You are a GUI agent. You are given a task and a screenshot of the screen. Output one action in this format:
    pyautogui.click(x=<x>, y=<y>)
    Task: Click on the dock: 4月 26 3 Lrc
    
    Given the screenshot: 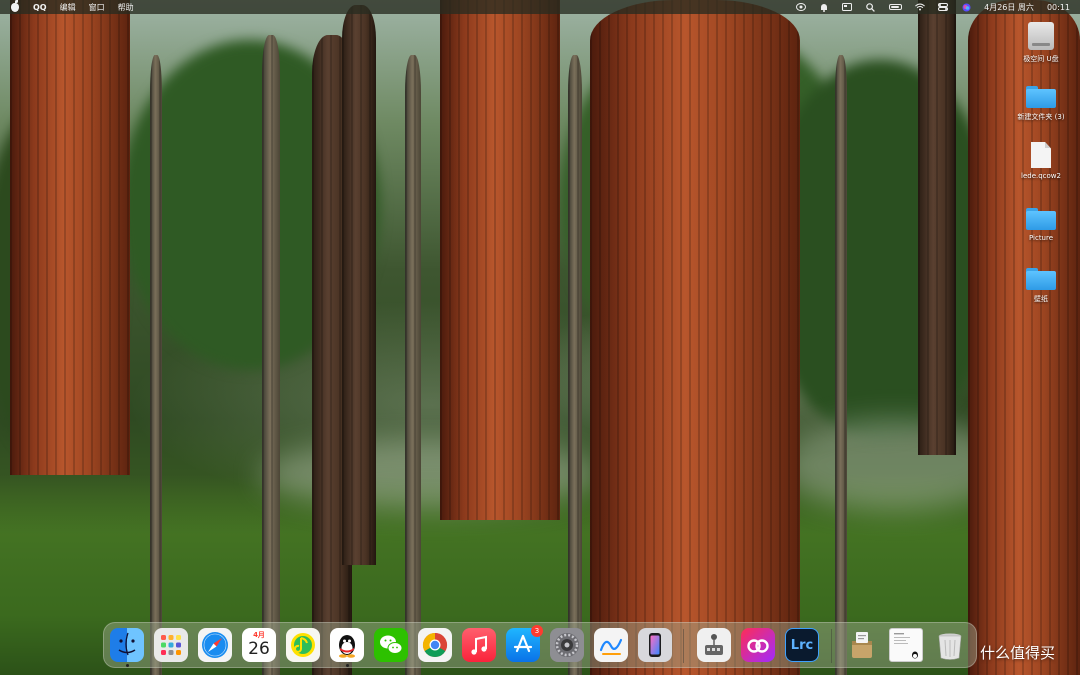 What is the action you would take?
    pyautogui.click(x=540, y=645)
    